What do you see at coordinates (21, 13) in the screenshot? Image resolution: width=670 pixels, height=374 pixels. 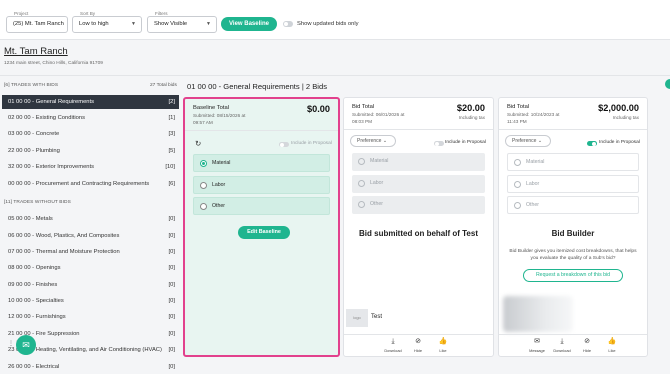 I see `project-select-label: Project` at bounding box center [21, 13].